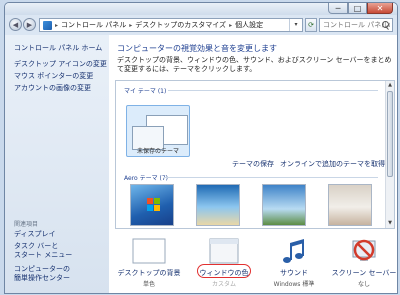  I want to click on screen-saver-label: スクリーン セーバー, so click(364, 273).